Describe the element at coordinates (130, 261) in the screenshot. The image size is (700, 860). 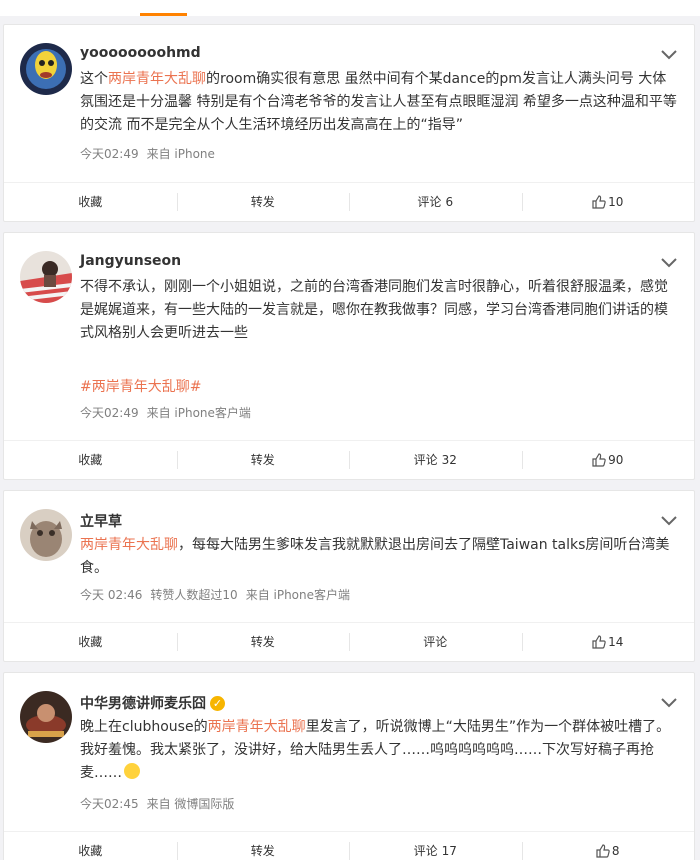
I see `username: Jangyunseon` at that location.